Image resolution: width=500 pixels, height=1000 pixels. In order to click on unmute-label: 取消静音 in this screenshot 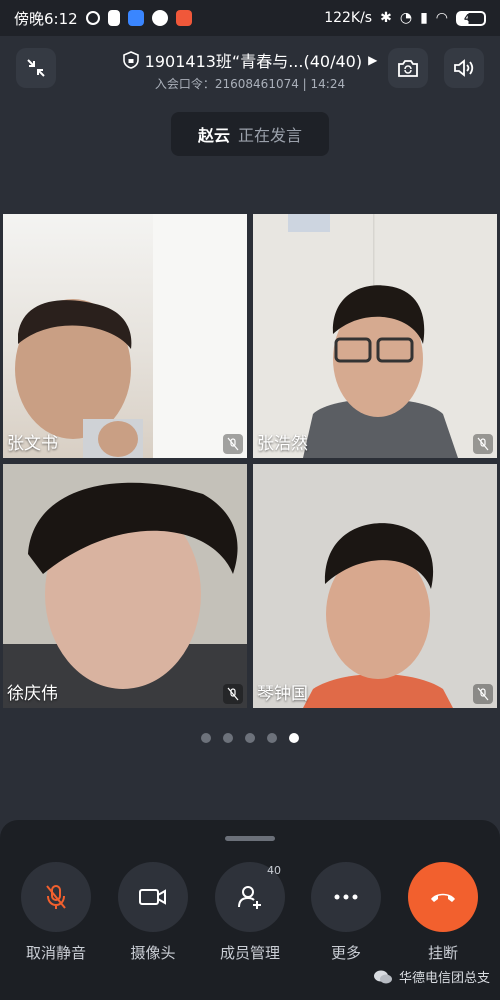, I will do `click(55, 953)`.